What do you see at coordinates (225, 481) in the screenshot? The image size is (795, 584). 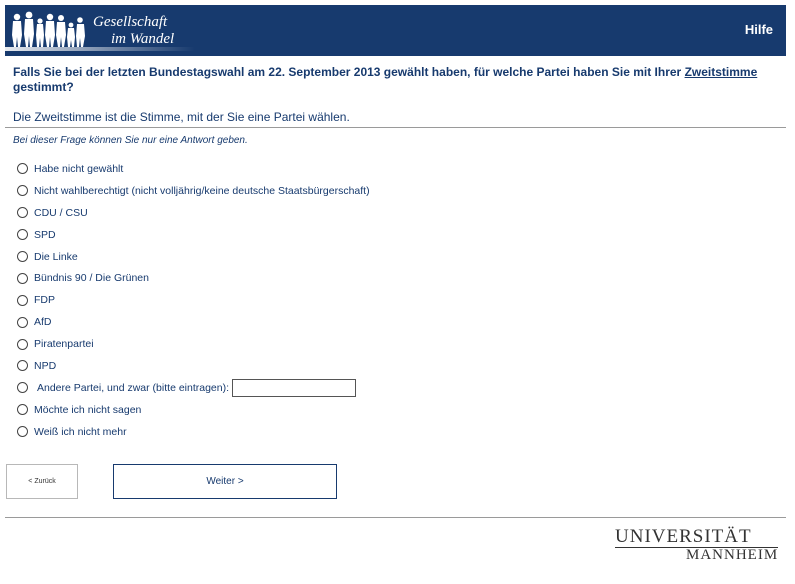 I see `next-button: Weiter >` at bounding box center [225, 481].